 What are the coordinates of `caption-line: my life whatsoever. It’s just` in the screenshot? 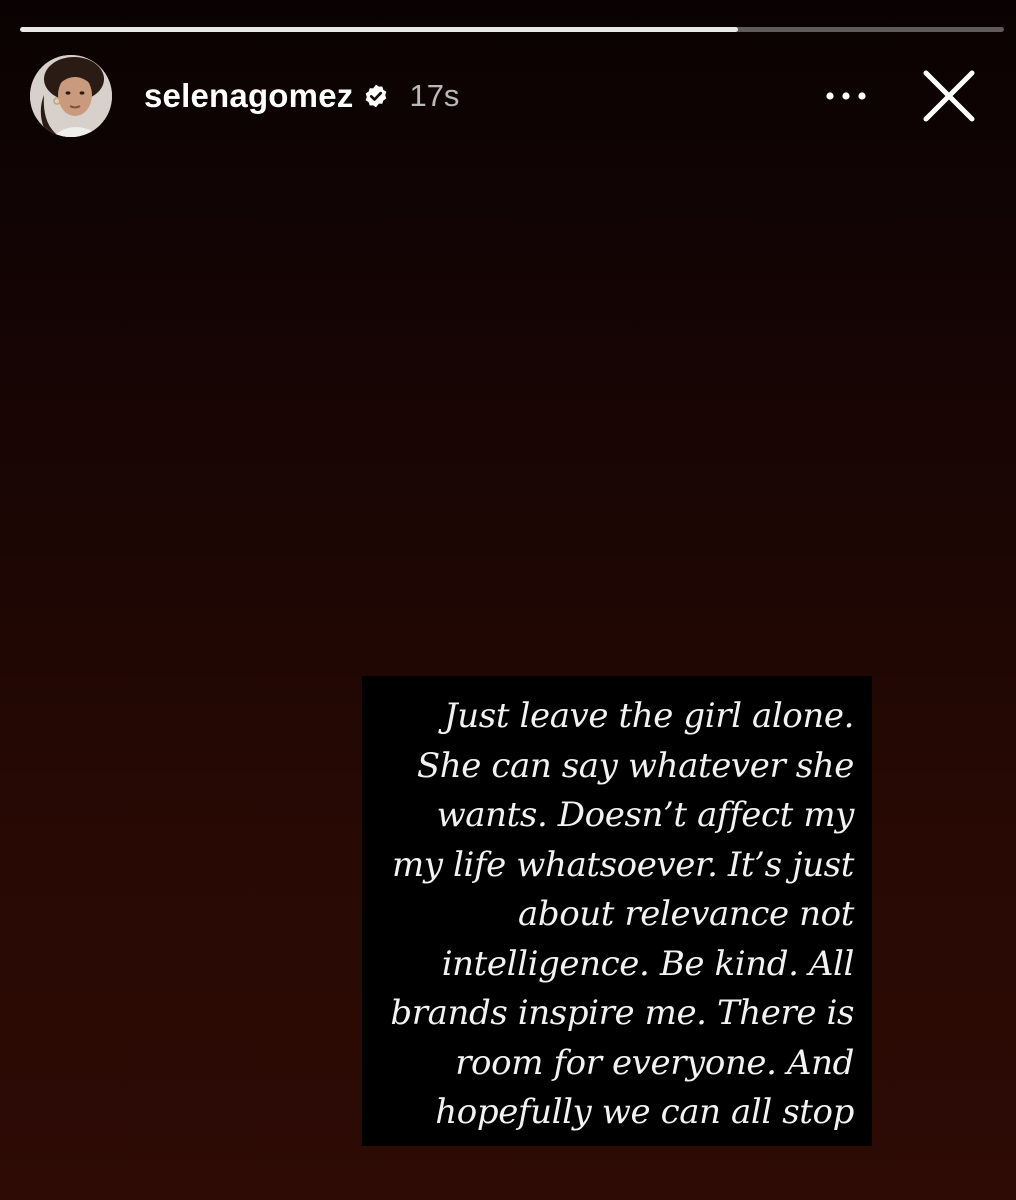 It's located at (622, 864).